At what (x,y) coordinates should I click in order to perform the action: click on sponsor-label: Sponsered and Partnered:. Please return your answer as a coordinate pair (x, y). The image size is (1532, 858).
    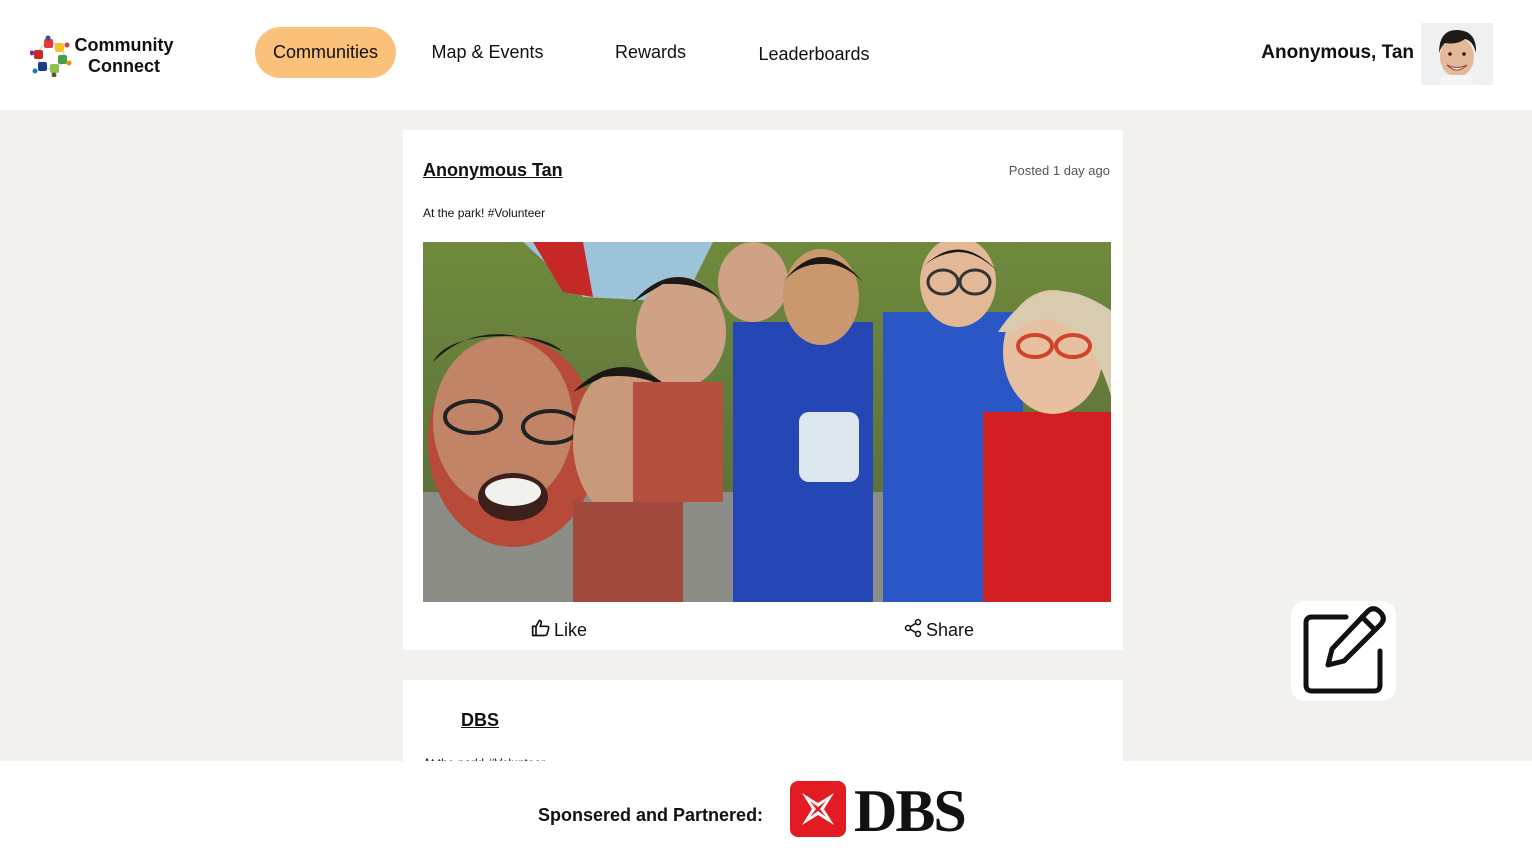
    Looking at the image, I should click on (651, 815).